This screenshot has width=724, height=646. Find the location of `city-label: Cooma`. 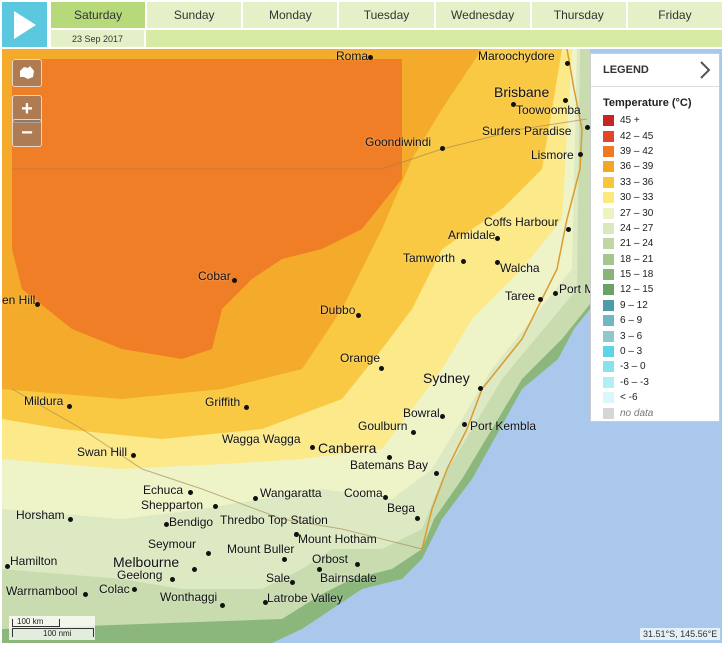

city-label: Cooma is located at coordinates (363, 493).